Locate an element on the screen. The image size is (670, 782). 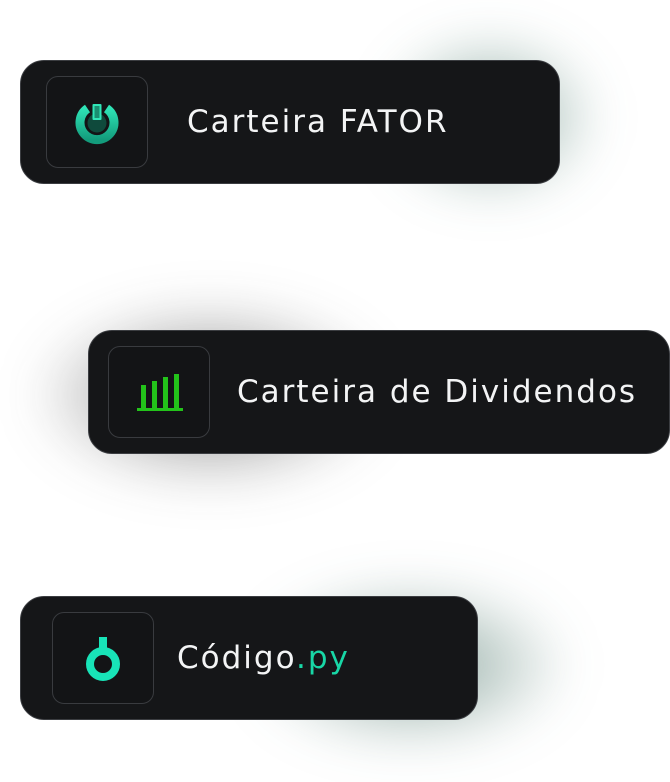
codigo-py-card: Código.py is located at coordinates (249, 658).